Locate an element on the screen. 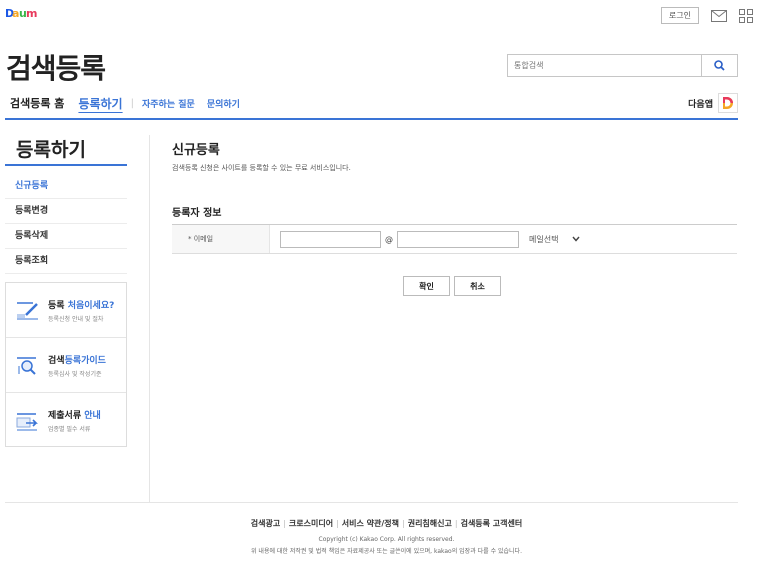  search-icon is located at coordinates (719, 65).